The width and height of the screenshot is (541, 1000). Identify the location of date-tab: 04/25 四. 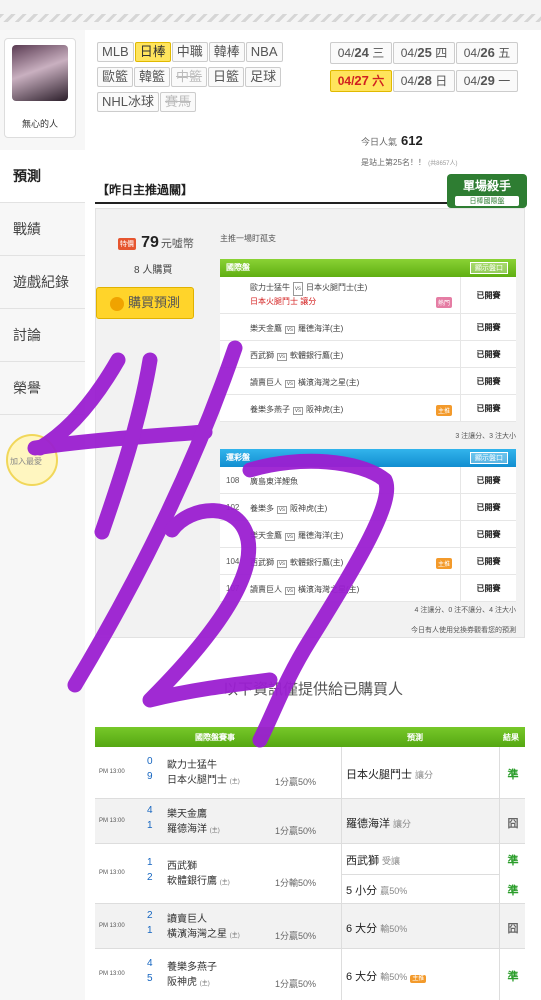
(424, 53).